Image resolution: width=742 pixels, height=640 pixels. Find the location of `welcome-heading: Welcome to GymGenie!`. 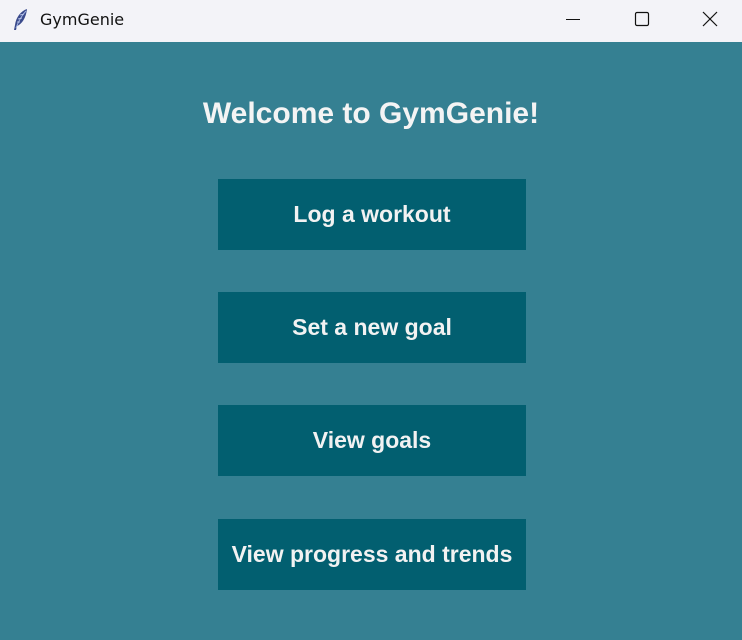

welcome-heading: Welcome to GymGenie! is located at coordinates (371, 113).